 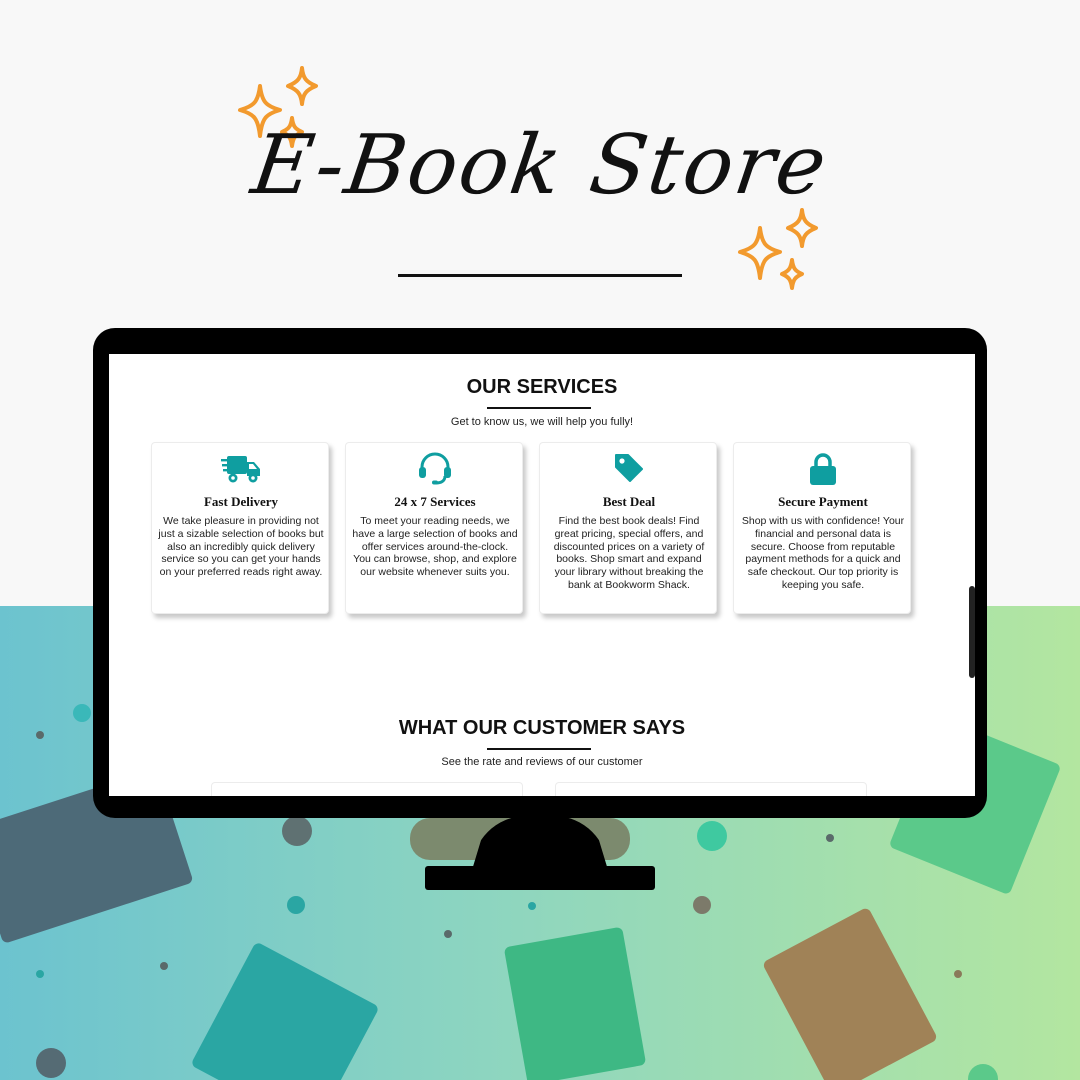 What do you see at coordinates (542, 728) in the screenshot?
I see `testimonials-heading: WHAT OUR CUSTOMER SAYS` at bounding box center [542, 728].